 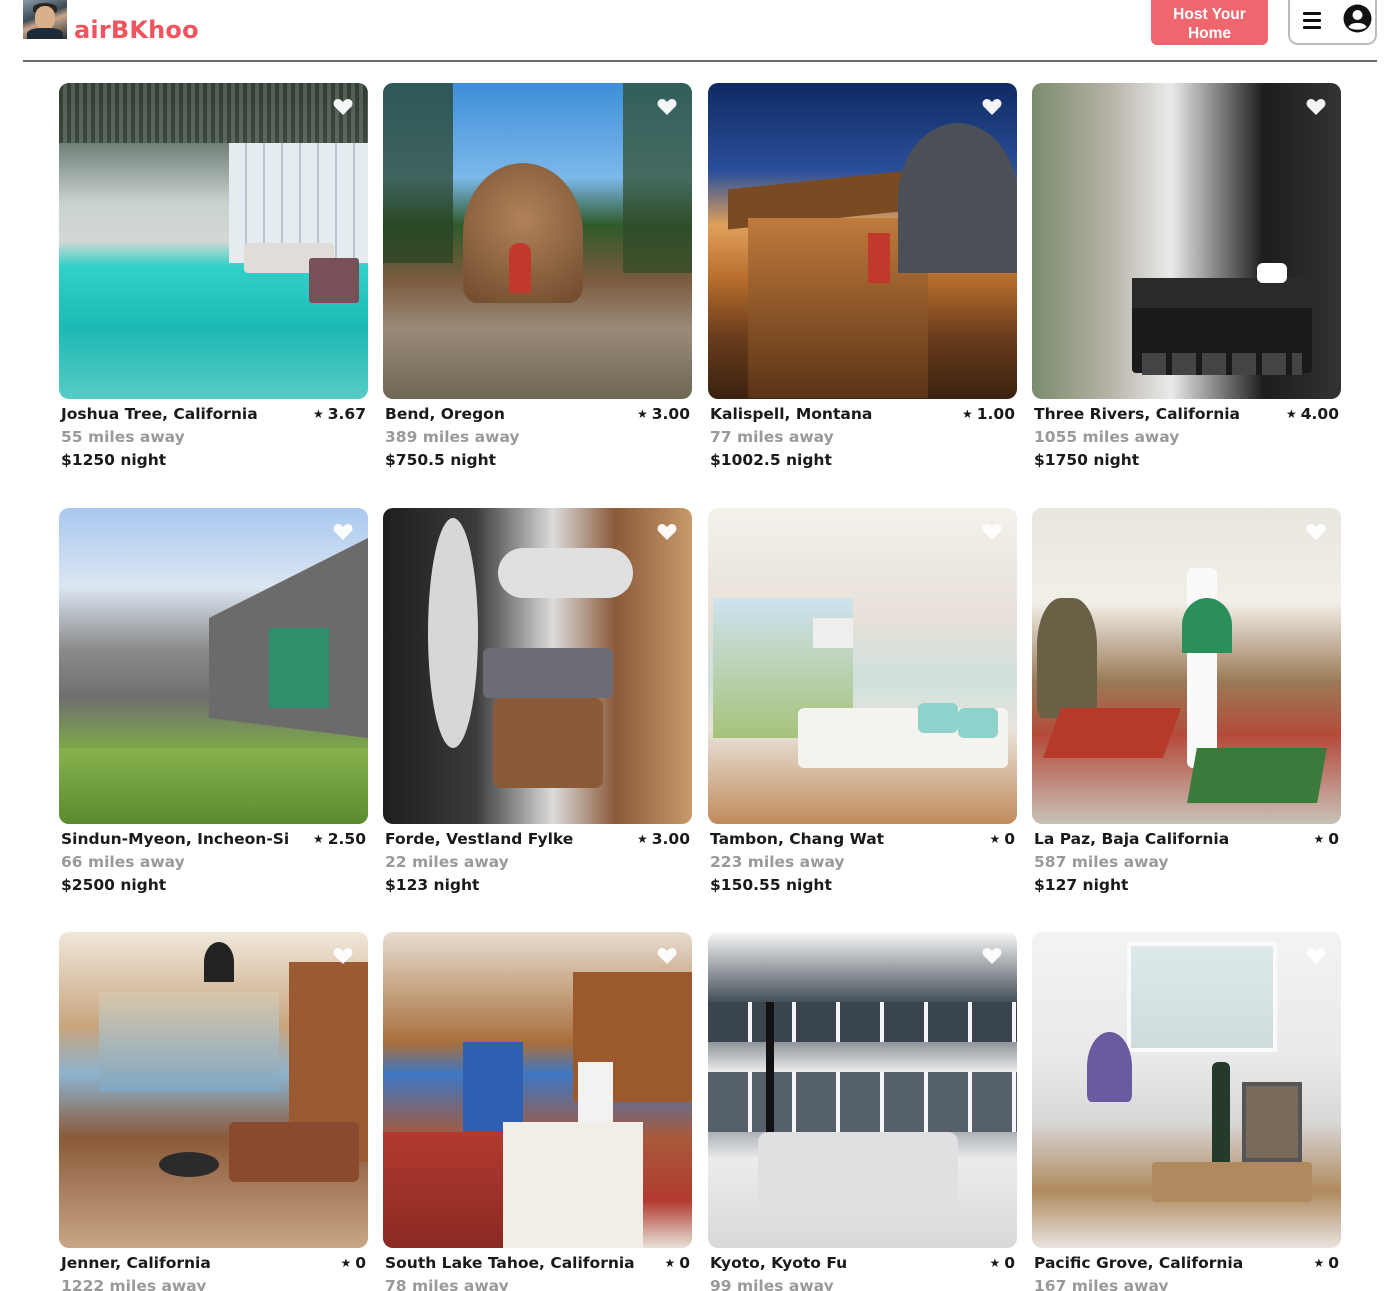 What do you see at coordinates (700, 31) in the screenshot?
I see `top-nav: airBKhoo Host Your Home` at bounding box center [700, 31].